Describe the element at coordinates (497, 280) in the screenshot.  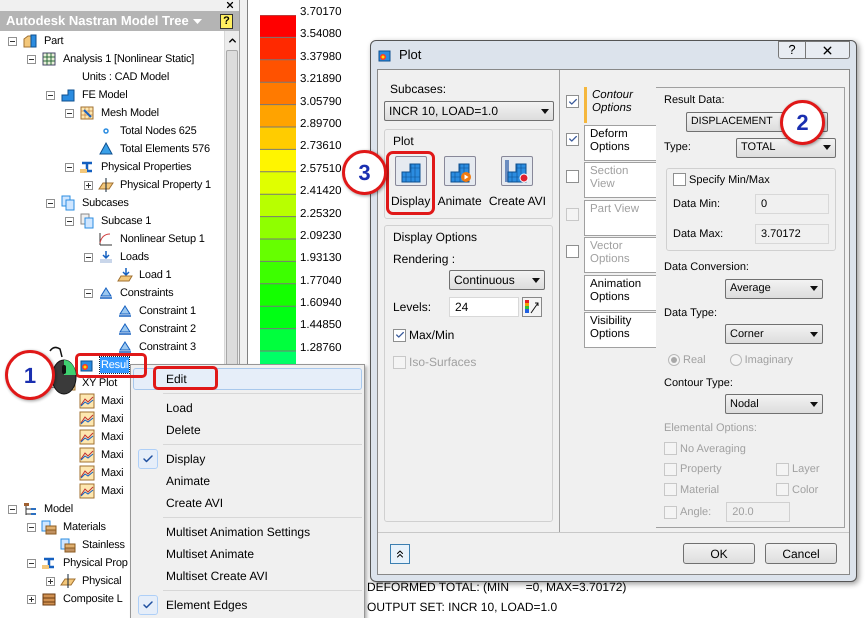
I see `dropdown: Continuous` at that location.